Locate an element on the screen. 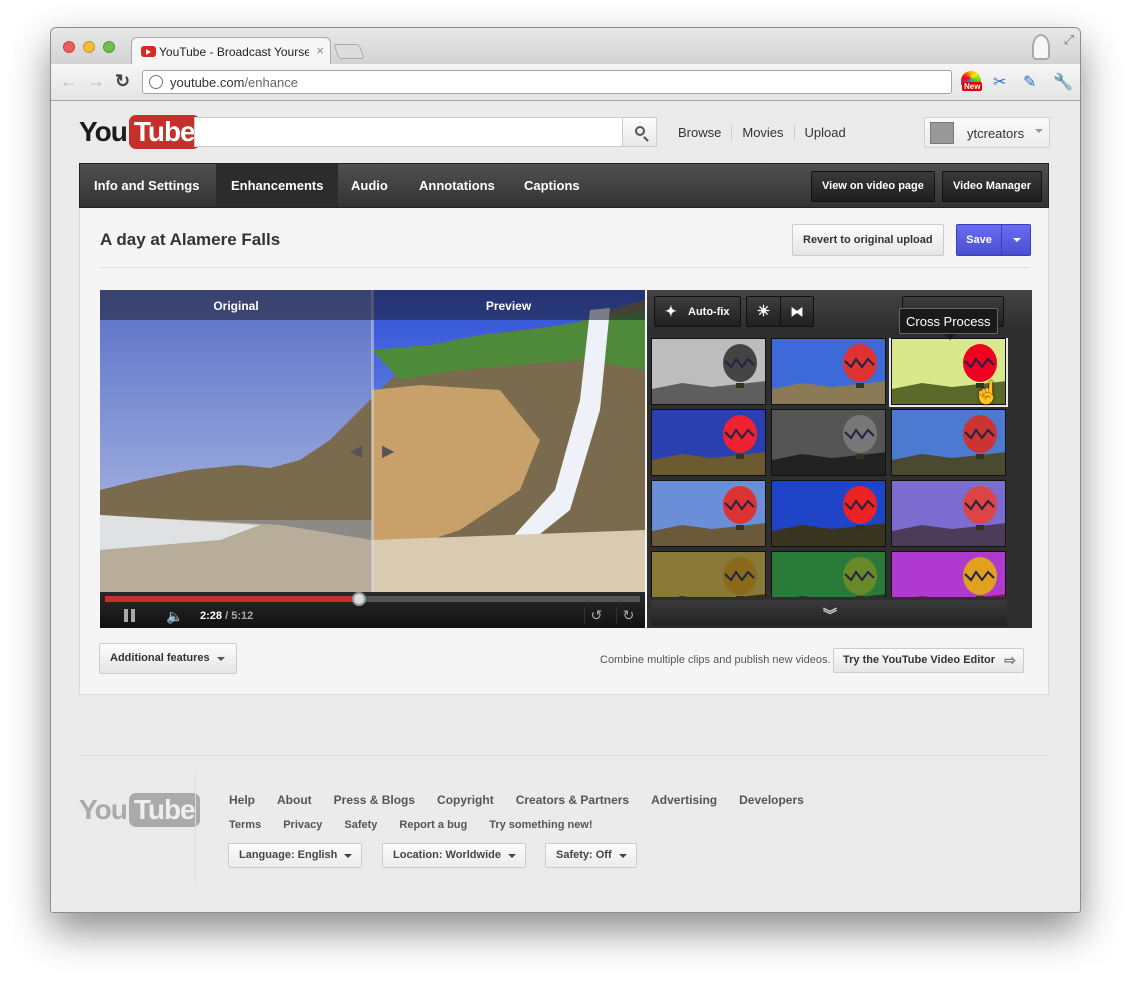 The width and height of the screenshot is (1130, 984). upload-link: Upload is located at coordinates (824, 132).